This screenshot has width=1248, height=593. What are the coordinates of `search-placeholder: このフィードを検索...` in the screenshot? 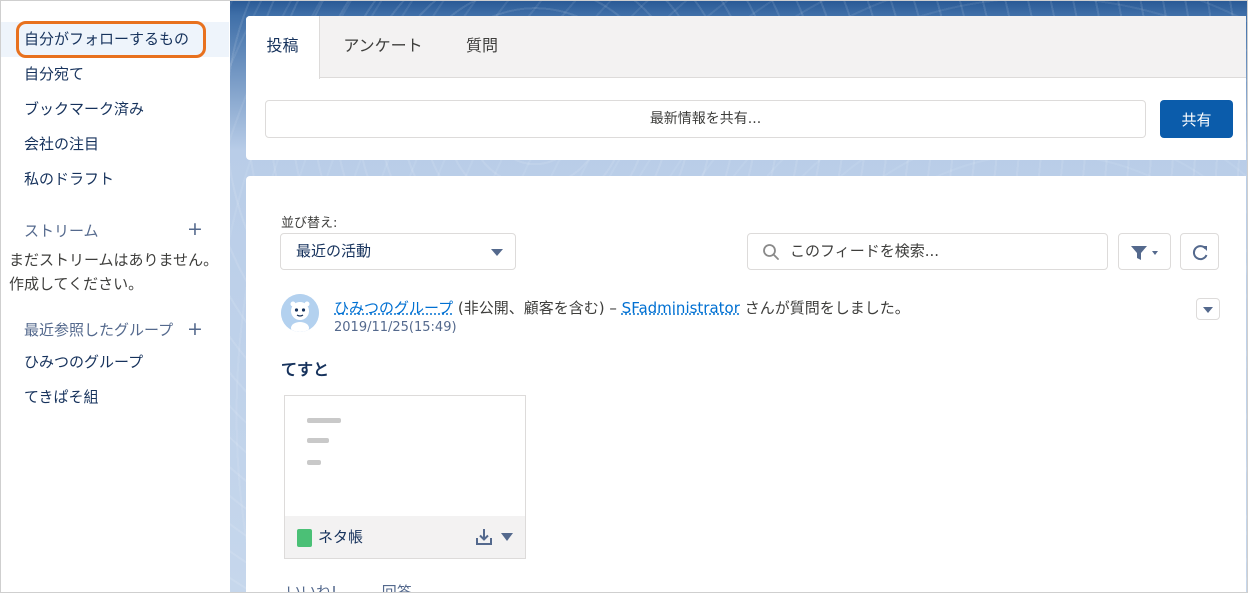 It's located at (865, 251).